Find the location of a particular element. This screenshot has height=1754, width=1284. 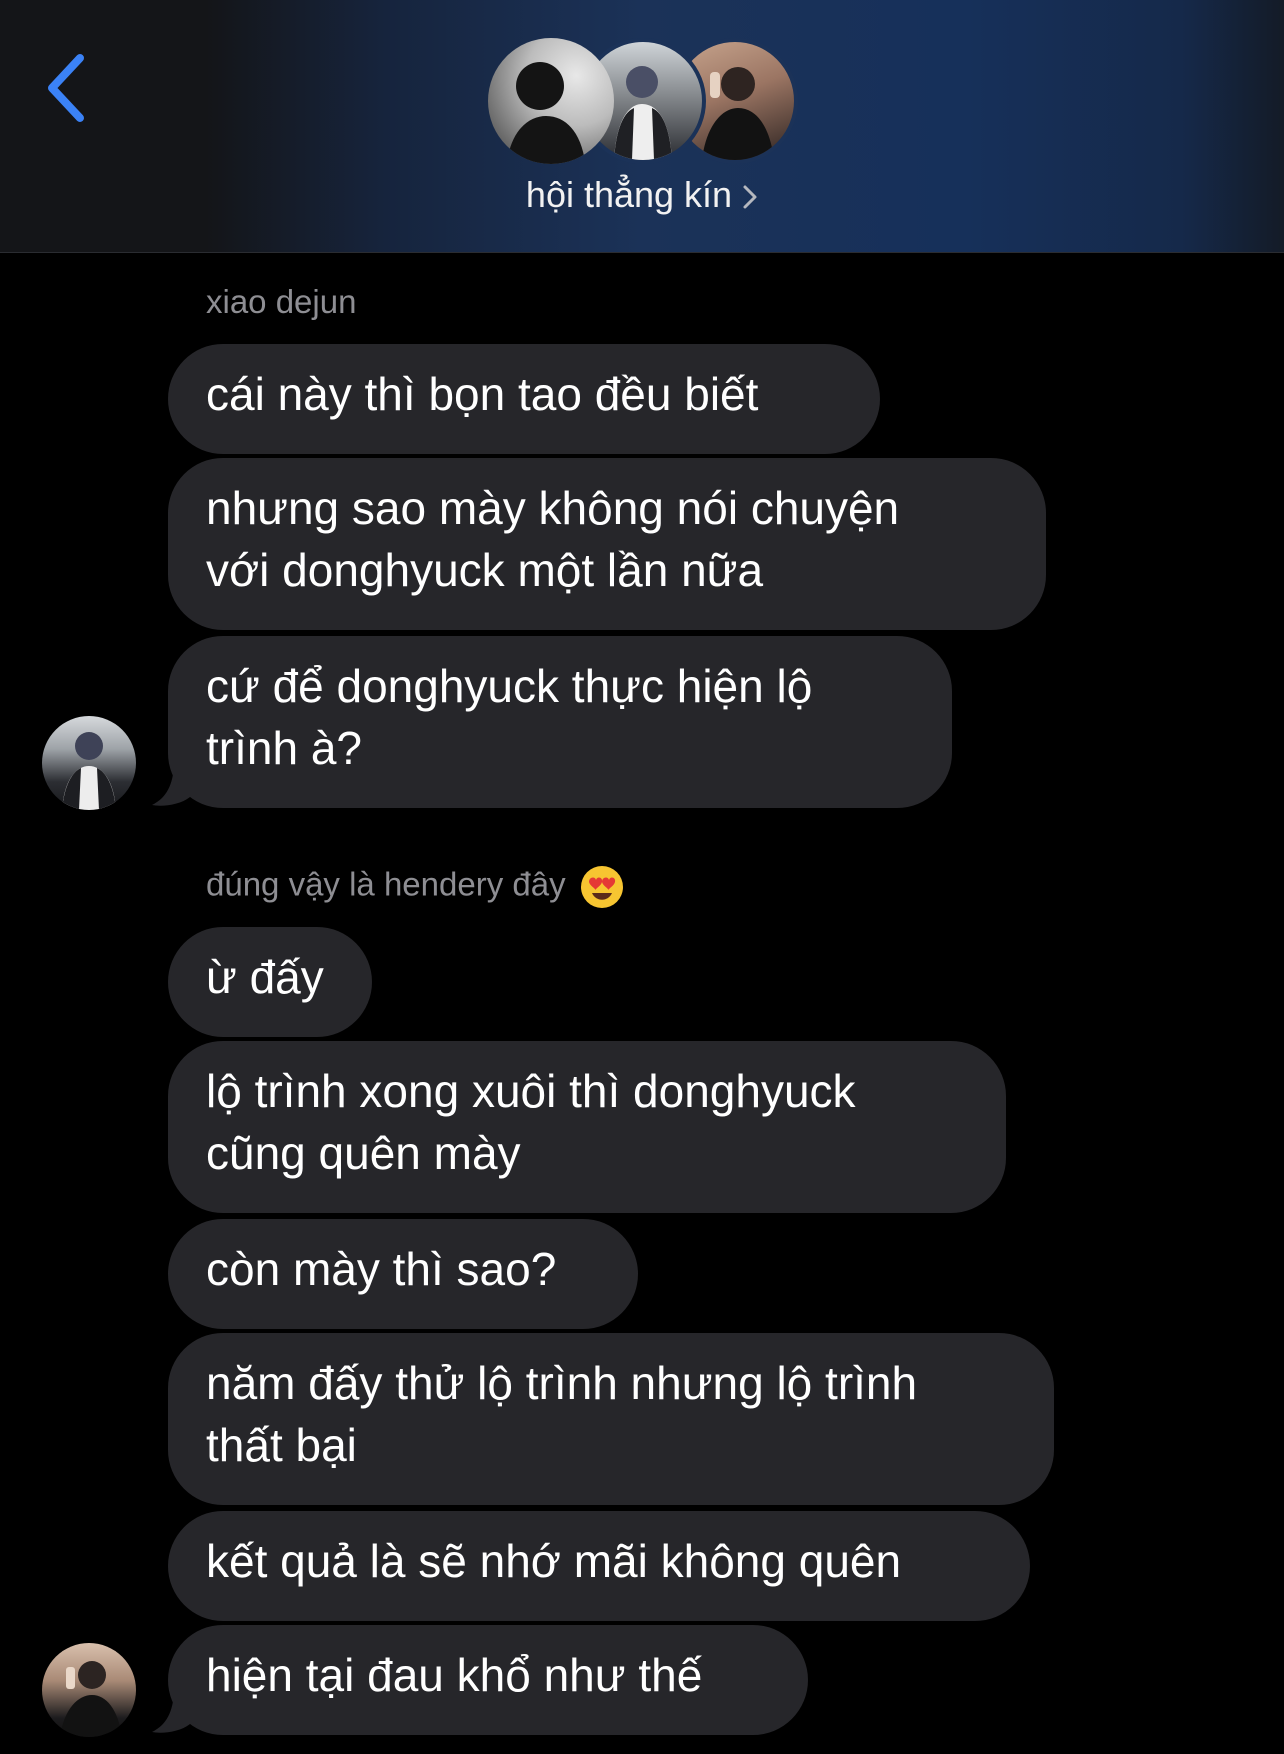

sender-name: đúng vậy là hendery đây is located at coordinates (415, 887).